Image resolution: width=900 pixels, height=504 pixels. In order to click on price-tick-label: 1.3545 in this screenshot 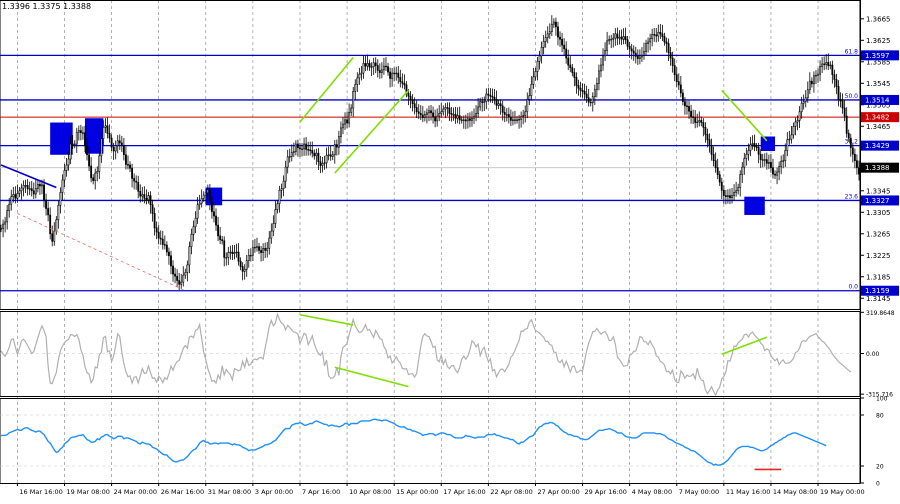, I will do `click(878, 84)`.